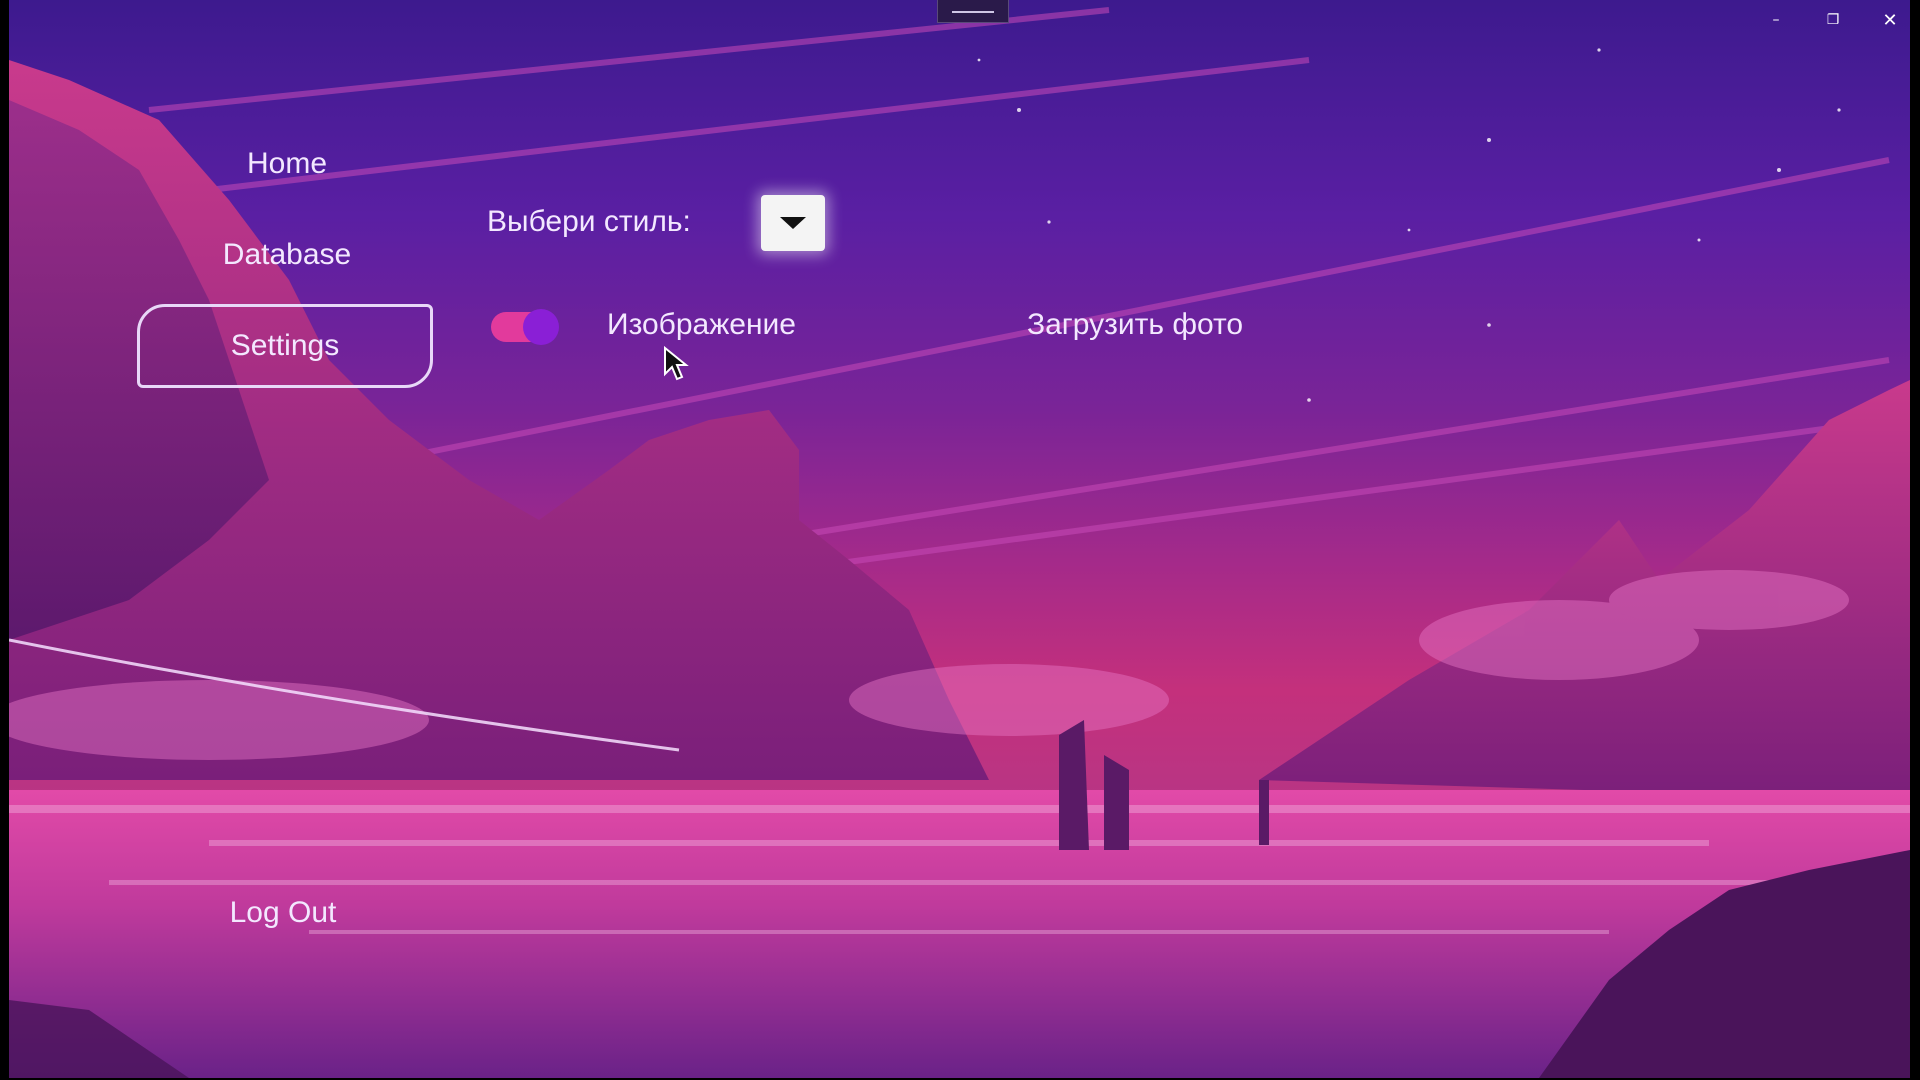 The image size is (1920, 1080). Describe the element at coordinates (589, 221) in the screenshot. I see `style-label: Выбери стиль:` at that location.